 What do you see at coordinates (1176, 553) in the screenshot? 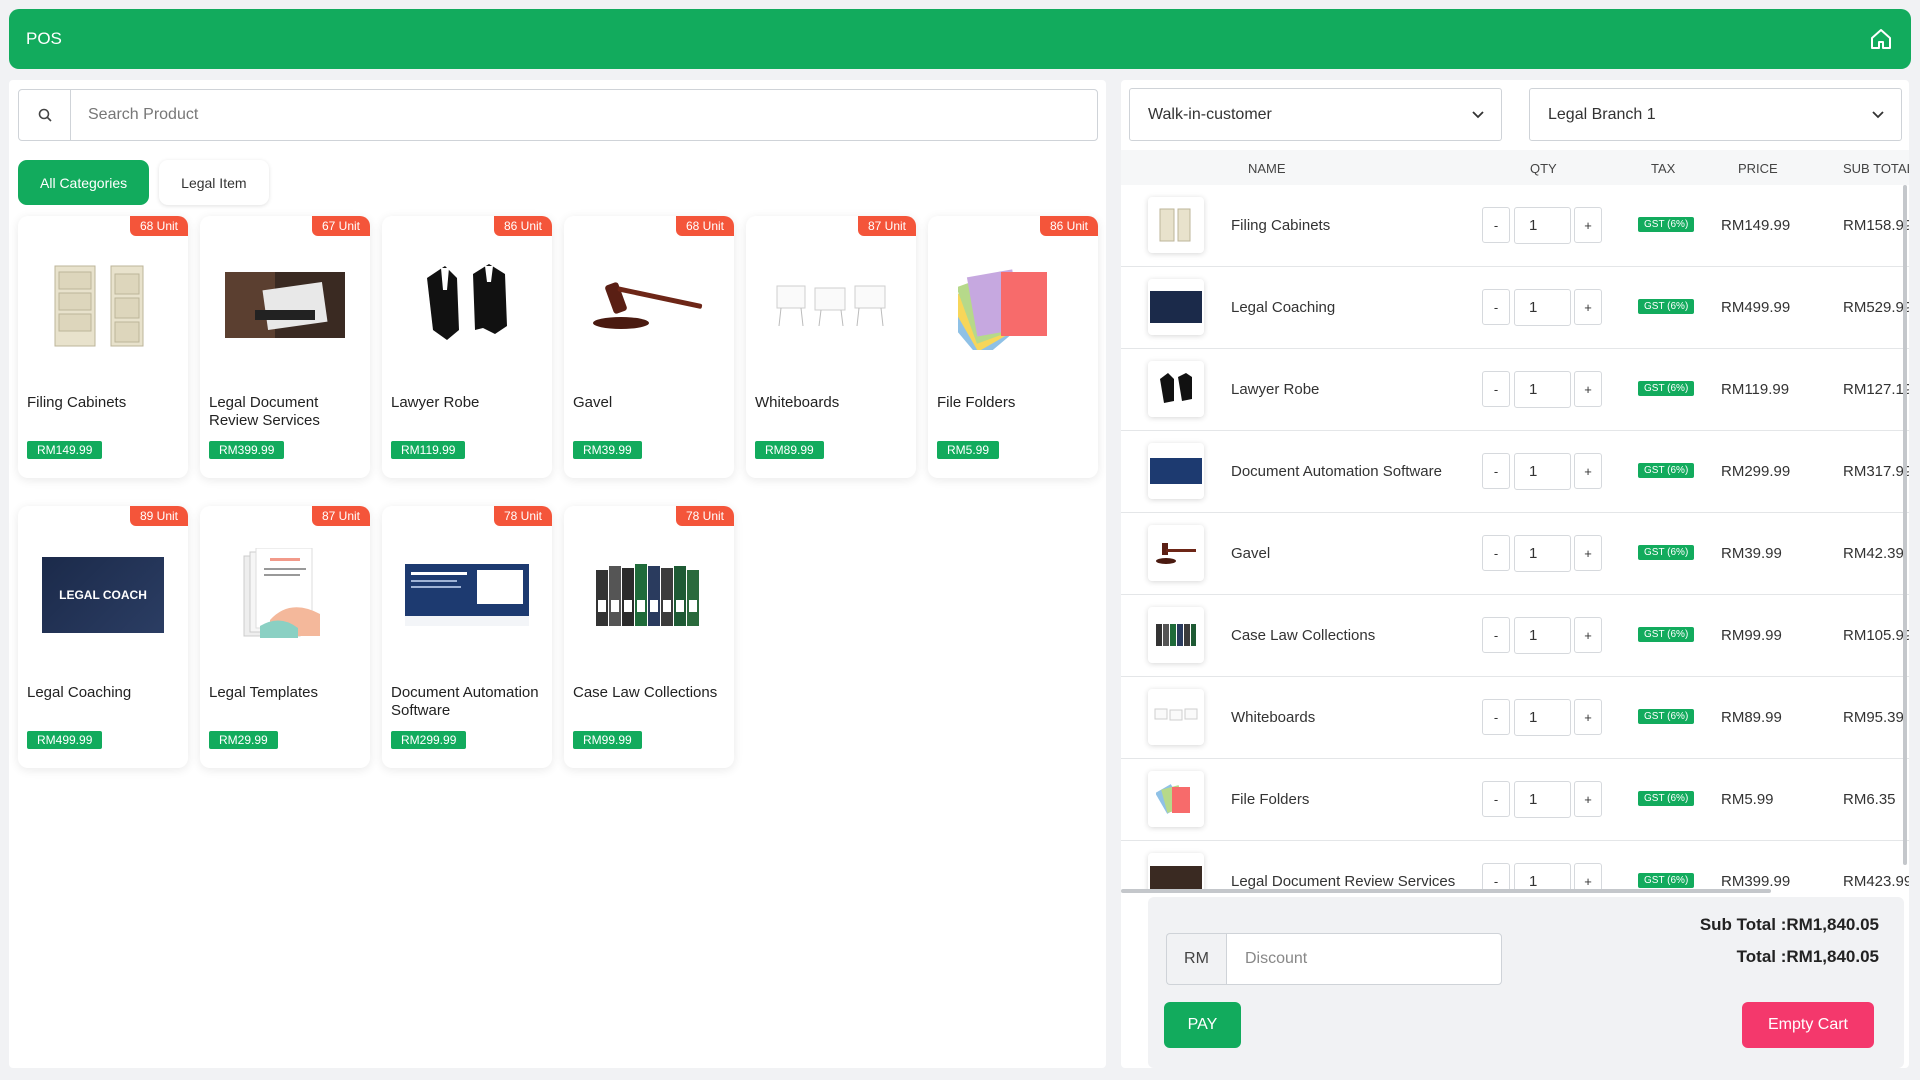
I see `gavel-icon` at bounding box center [1176, 553].